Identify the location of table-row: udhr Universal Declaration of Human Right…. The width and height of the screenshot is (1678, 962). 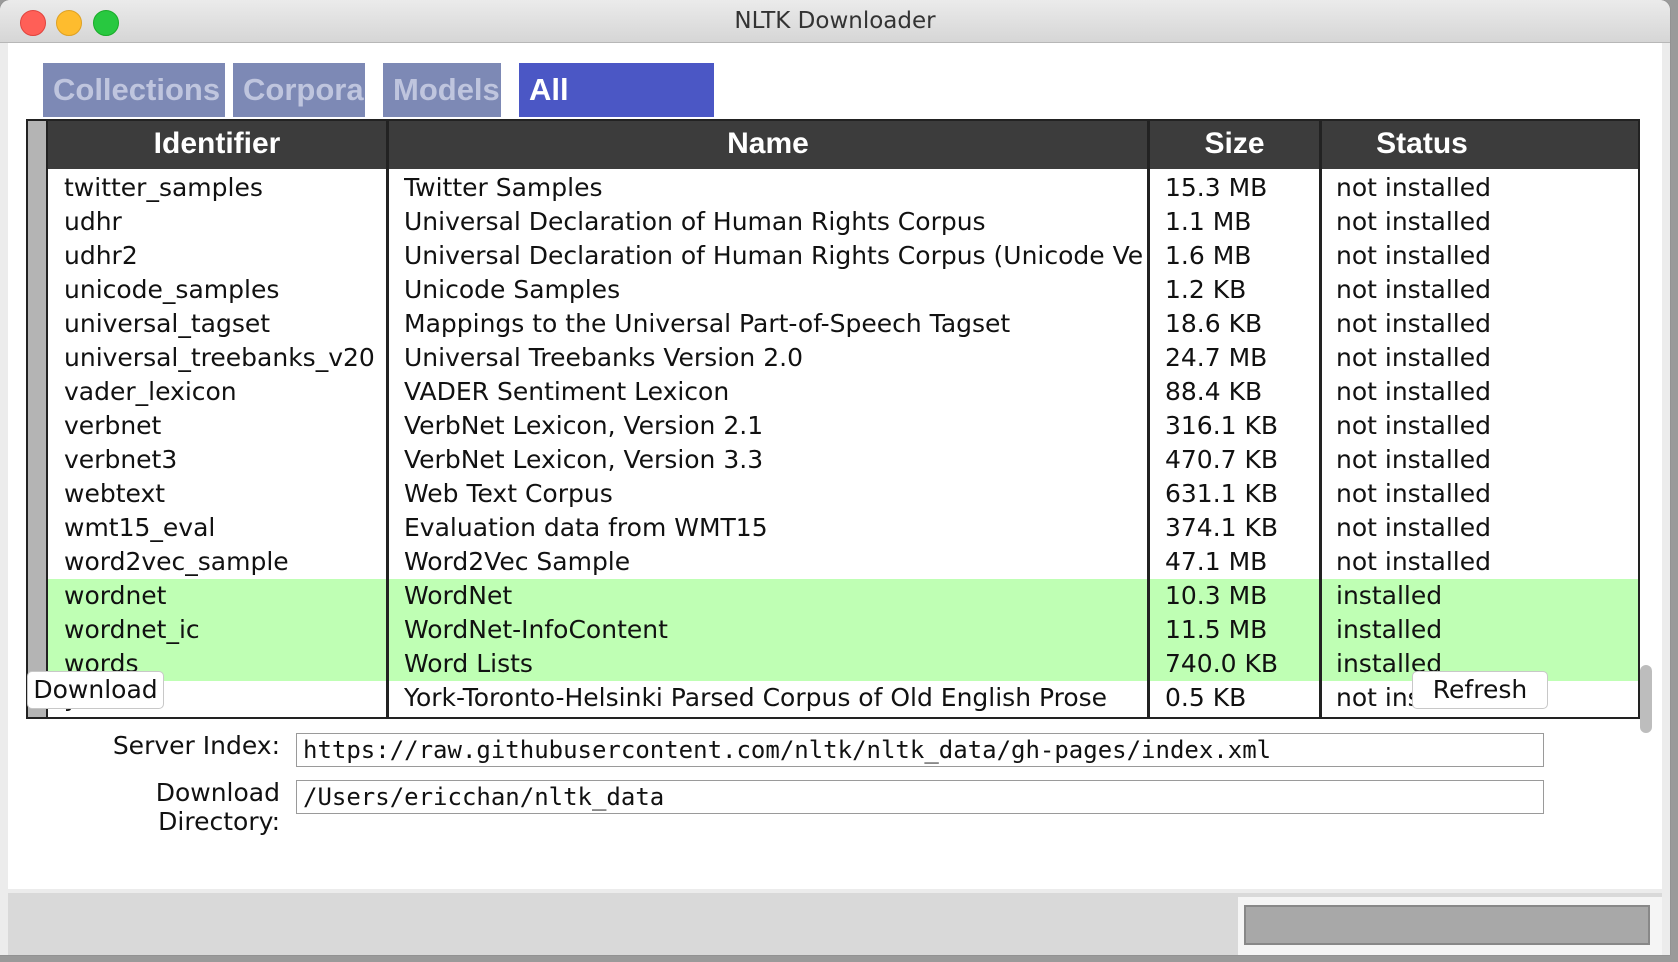
(843, 222).